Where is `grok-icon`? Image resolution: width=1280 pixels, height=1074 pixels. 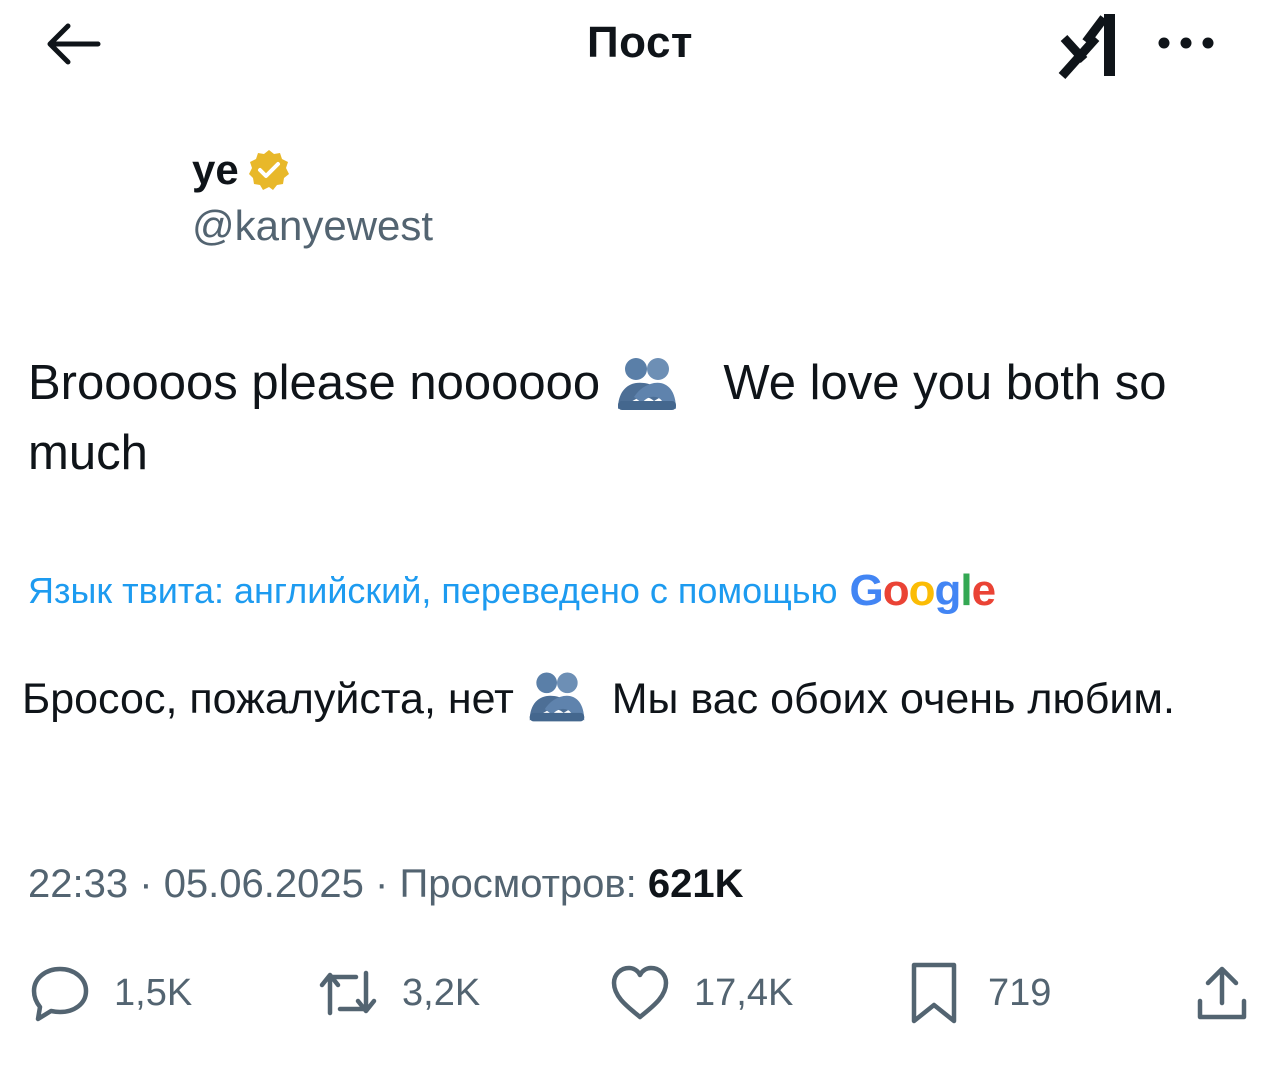 grok-icon is located at coordinates (1086, 47).